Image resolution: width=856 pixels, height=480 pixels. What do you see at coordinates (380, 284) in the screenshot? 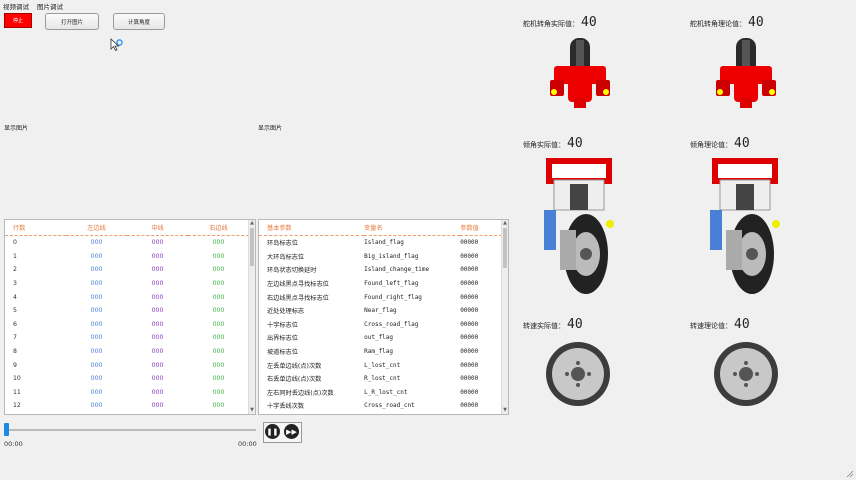
I see `table-row: 左边线黑点寻找标志位 Found_left_flag 00000` at bounding box center [380, 284].